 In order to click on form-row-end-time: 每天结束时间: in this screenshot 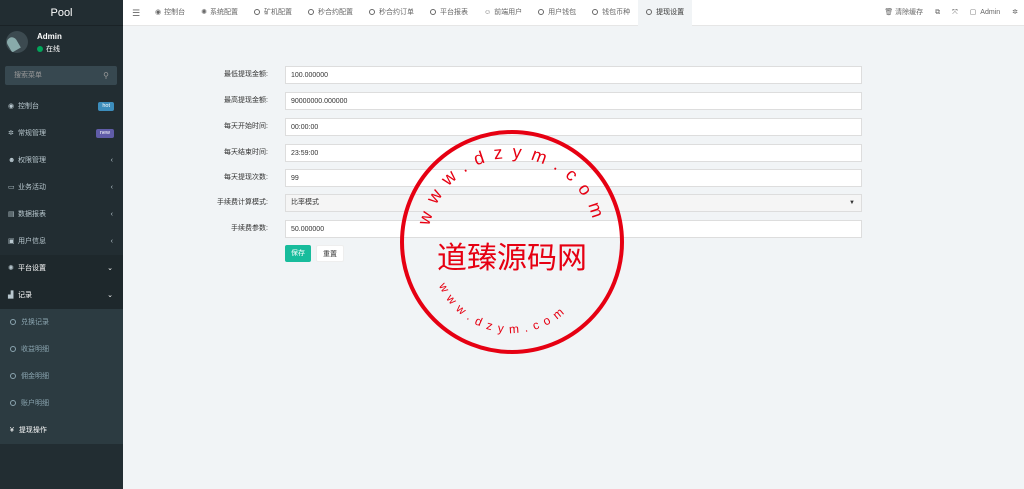, I will do `click(573, 153)`.